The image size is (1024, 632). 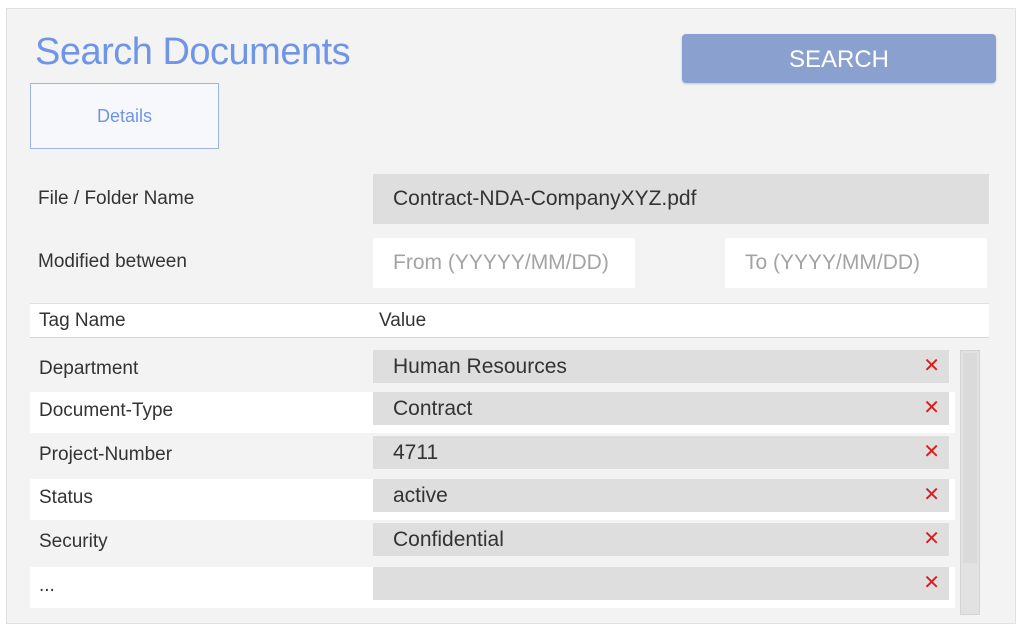 What do you see at coordinates (661, 408) in the screenshot?
I see `tag-value-field: Contract ✕` at bounding box center [661, 408].